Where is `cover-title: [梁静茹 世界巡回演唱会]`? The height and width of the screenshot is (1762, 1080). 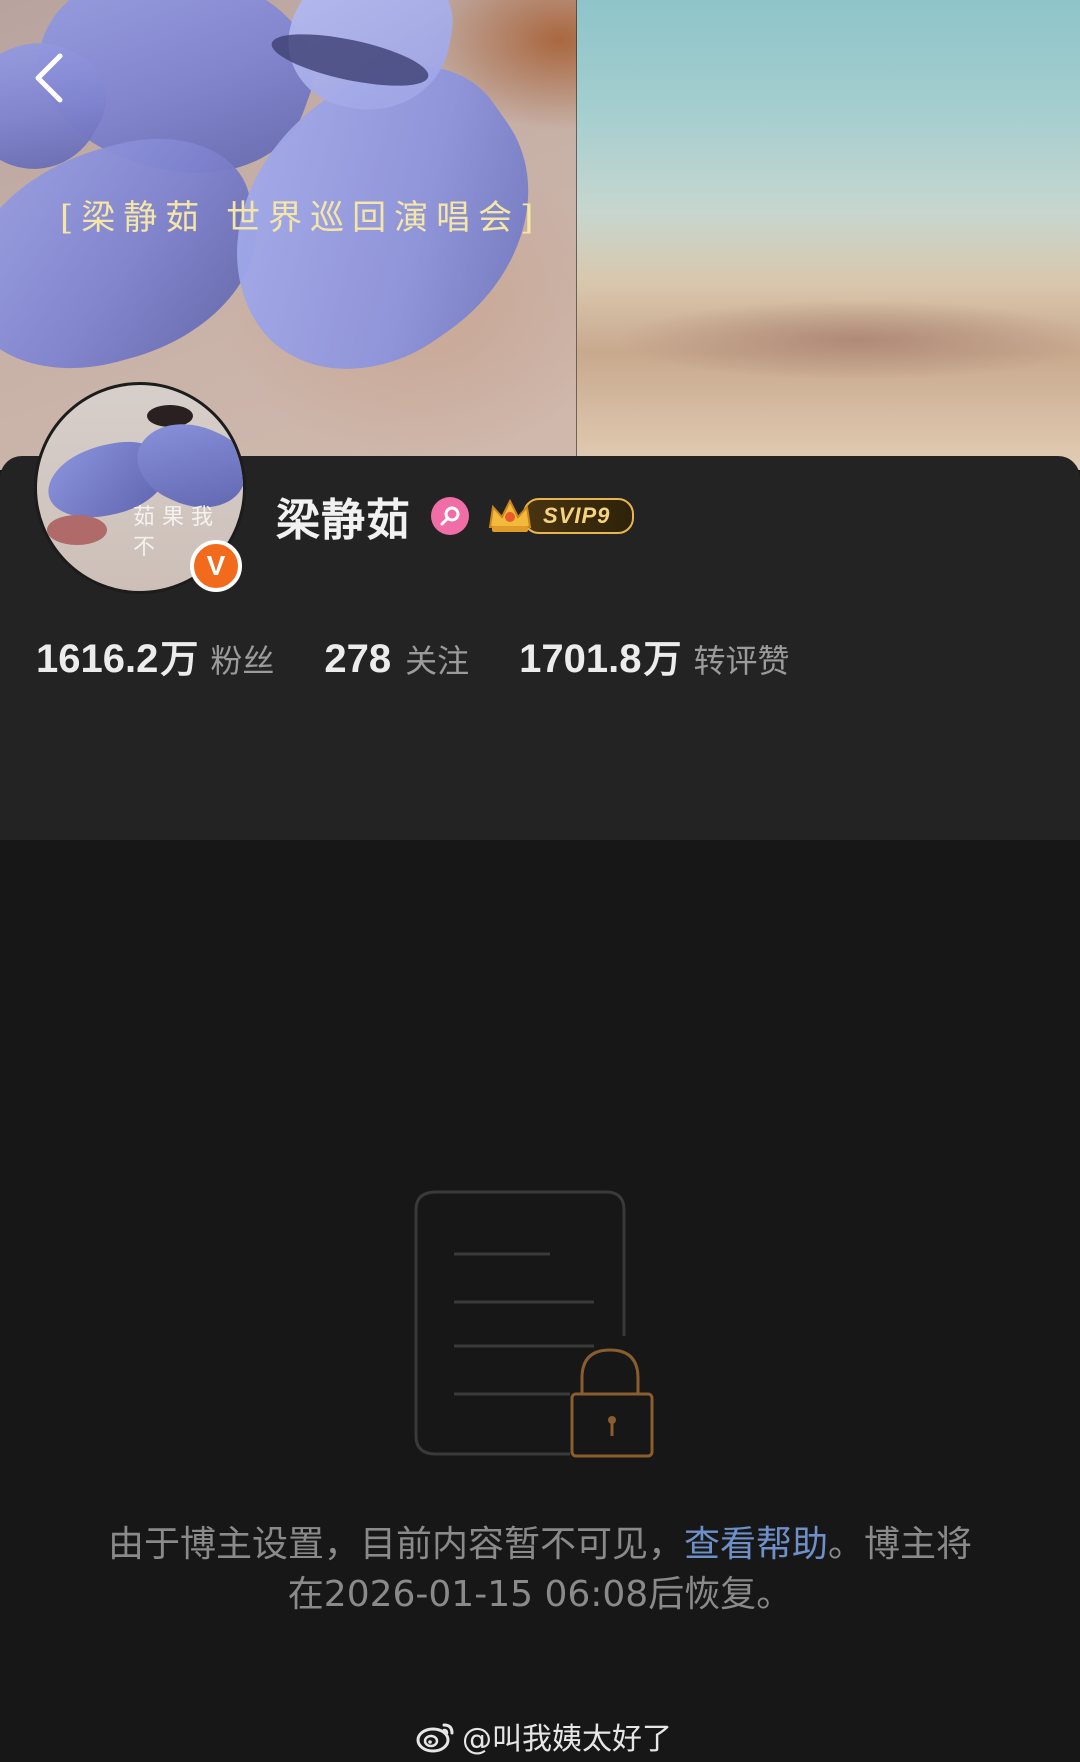
cover-title: [梁静茹 世界巡回演唱会] is located at coordinates (301, 218).